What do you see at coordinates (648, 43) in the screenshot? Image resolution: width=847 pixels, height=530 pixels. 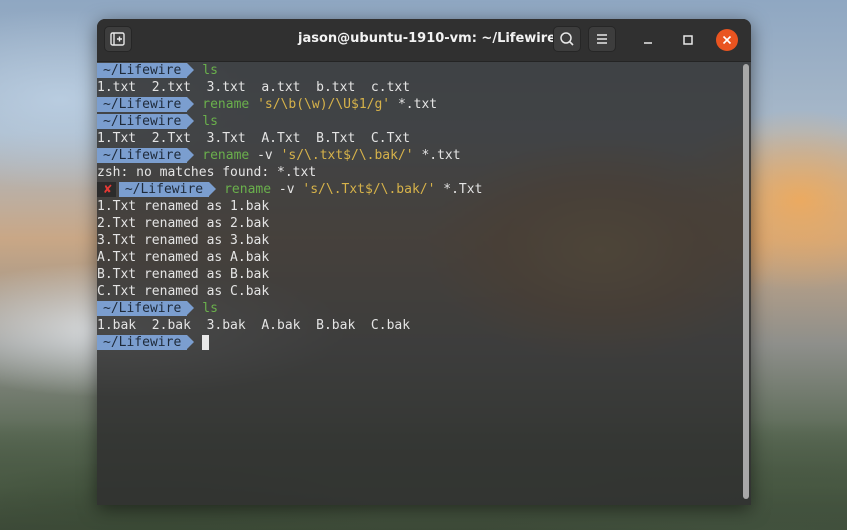 I see `minimize-icon` at bounding box center [648, 43].